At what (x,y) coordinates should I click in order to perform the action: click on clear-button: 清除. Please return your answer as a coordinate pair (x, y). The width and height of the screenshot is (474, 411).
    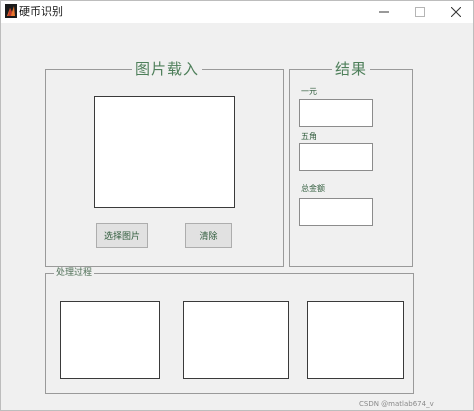
    Looking at the image, I should click on (208, 235).